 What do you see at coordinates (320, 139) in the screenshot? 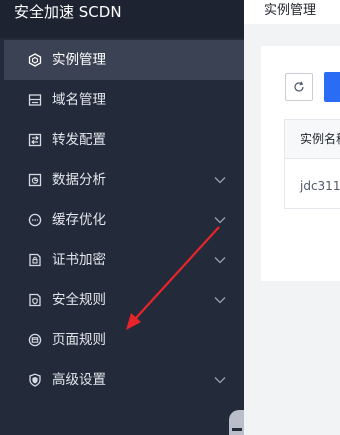
I see `column-header-instance-name: 实例名称` at bounding box center [320, 139].